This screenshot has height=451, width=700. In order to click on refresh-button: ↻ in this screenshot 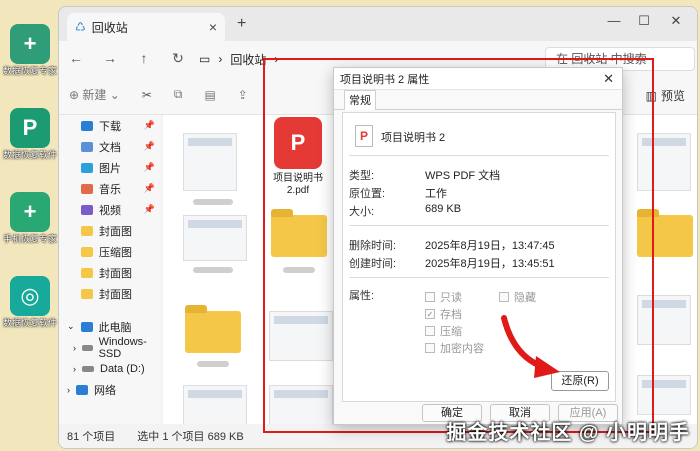, I will do `click(178, 58)`.